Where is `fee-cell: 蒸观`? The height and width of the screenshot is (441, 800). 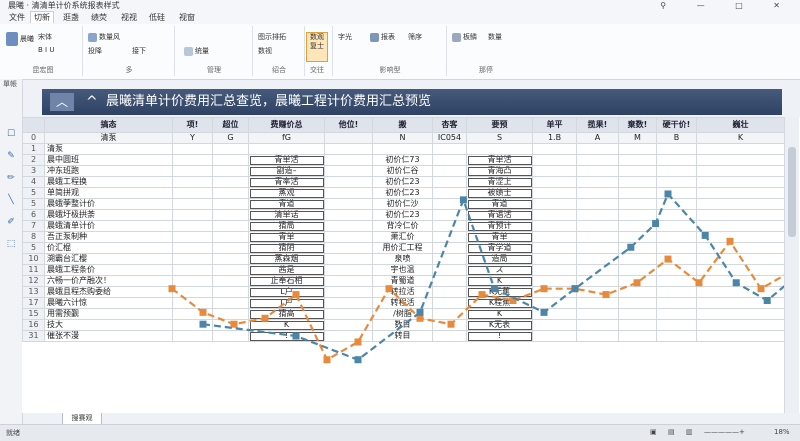 fee-cell: 蒸观 is located at coordinates (286, 193).